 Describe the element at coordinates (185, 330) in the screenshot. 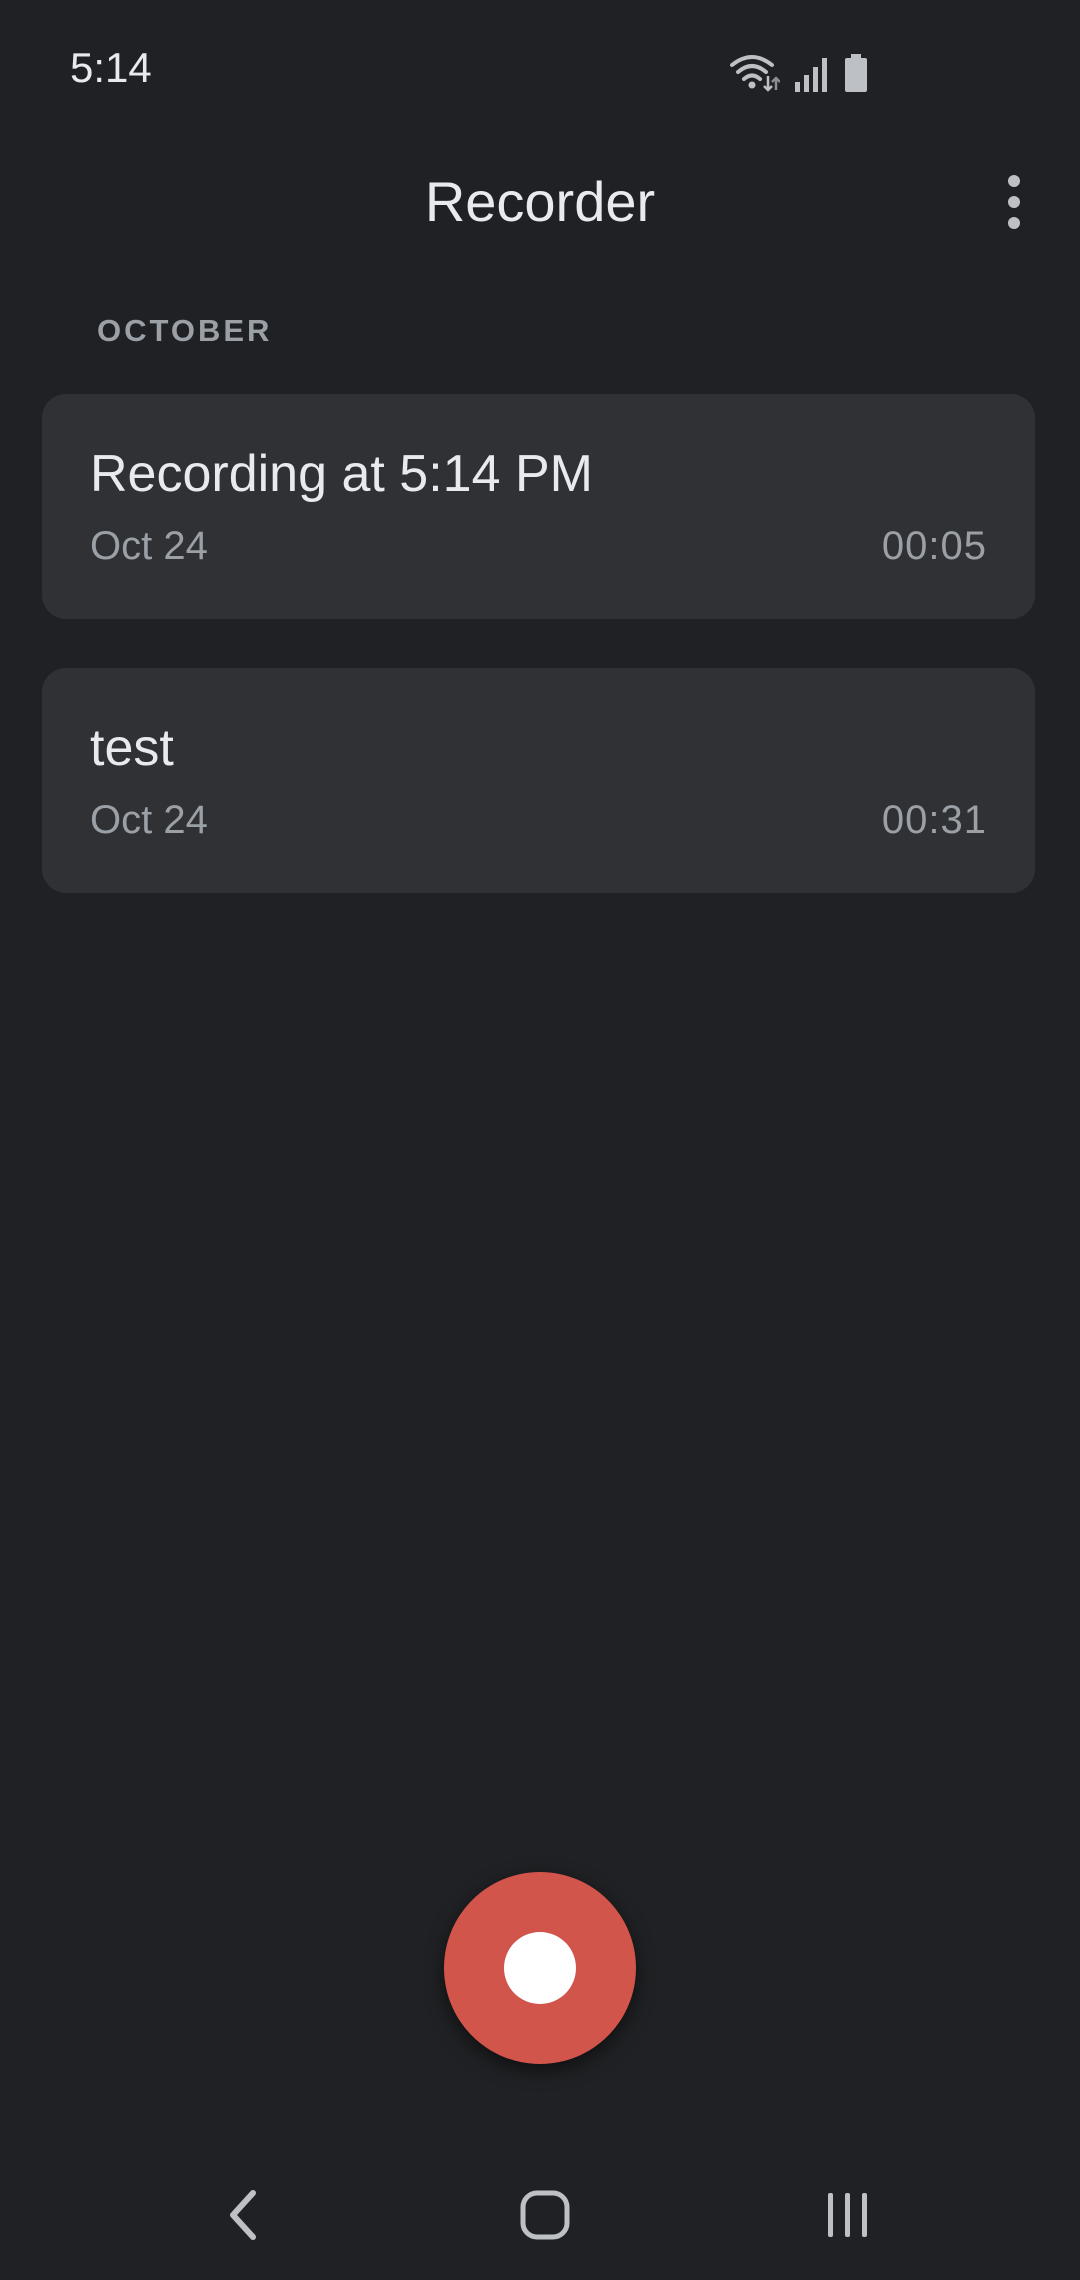

I see `section-header: OCTOBER` at that location.